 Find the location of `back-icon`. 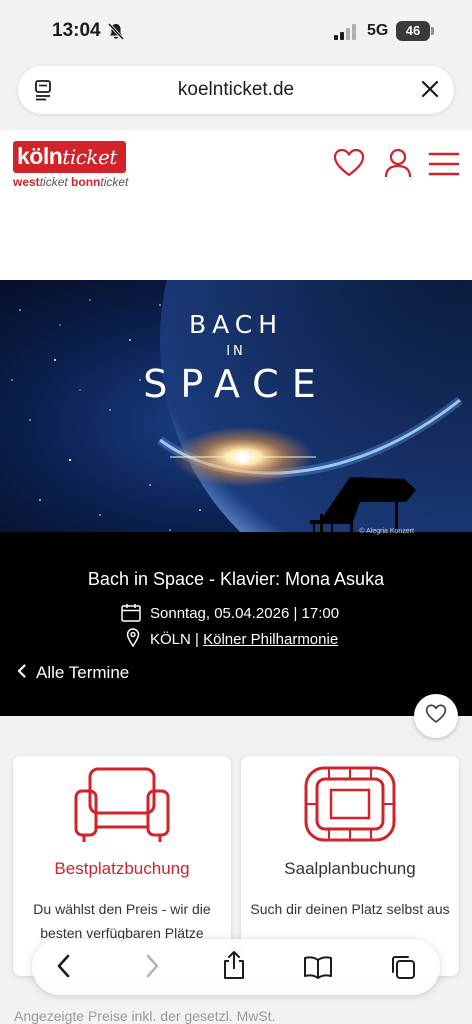

back-icon is located at coordinates (64, 968).